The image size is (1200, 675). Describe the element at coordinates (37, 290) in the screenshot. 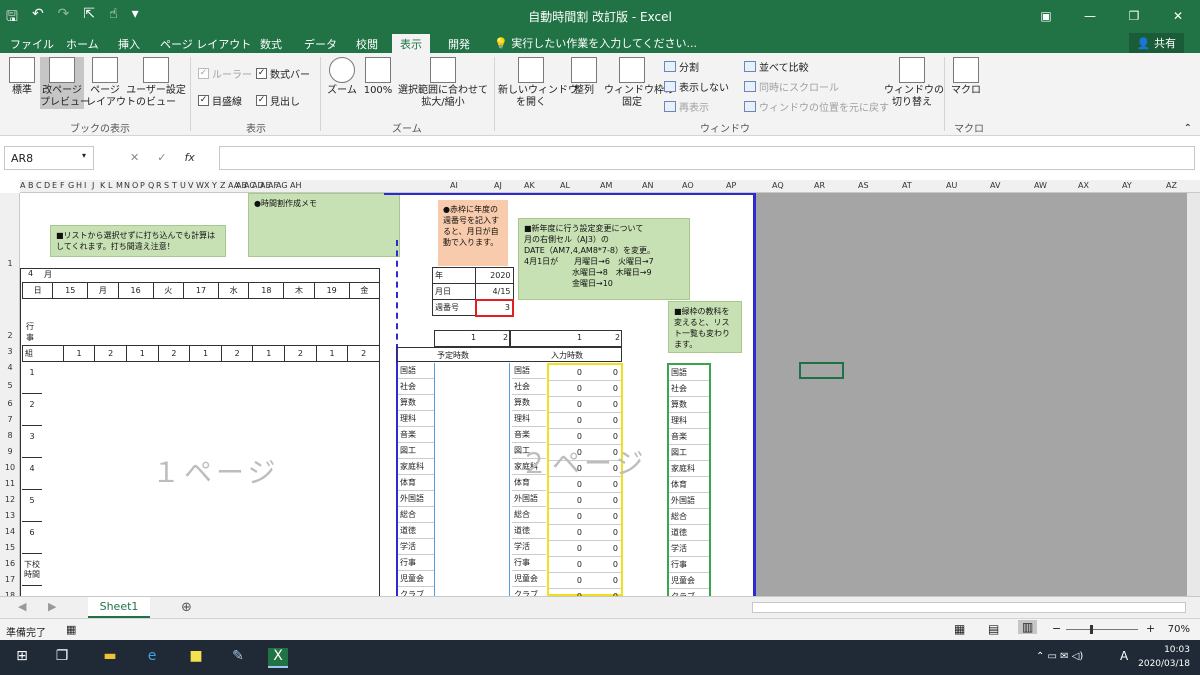

I see `day-header-cell: 日` at that location.